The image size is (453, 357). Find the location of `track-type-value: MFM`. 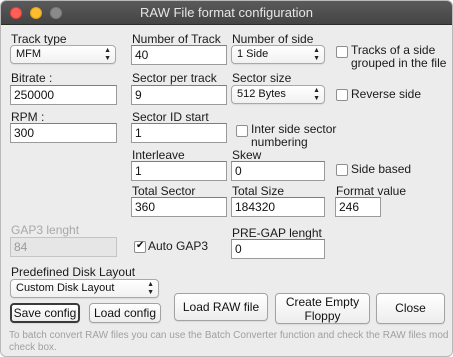

track-type-value: MFM is located at coordinates (29, 54).